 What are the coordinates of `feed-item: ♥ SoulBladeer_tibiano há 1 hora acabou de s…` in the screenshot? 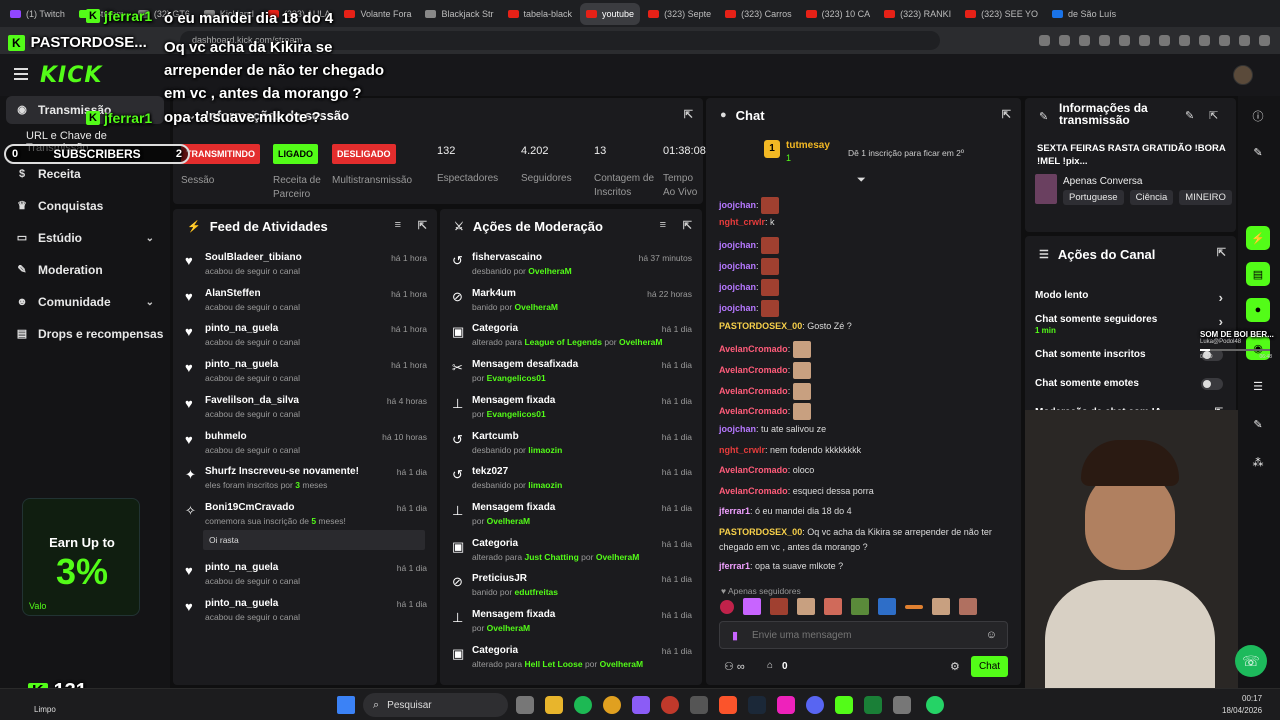 It's located at (305, 267).